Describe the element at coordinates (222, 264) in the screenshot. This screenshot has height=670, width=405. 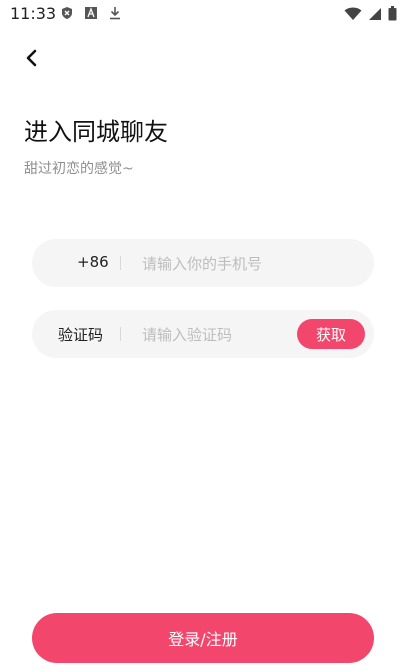
I see `phone-input` at that location.